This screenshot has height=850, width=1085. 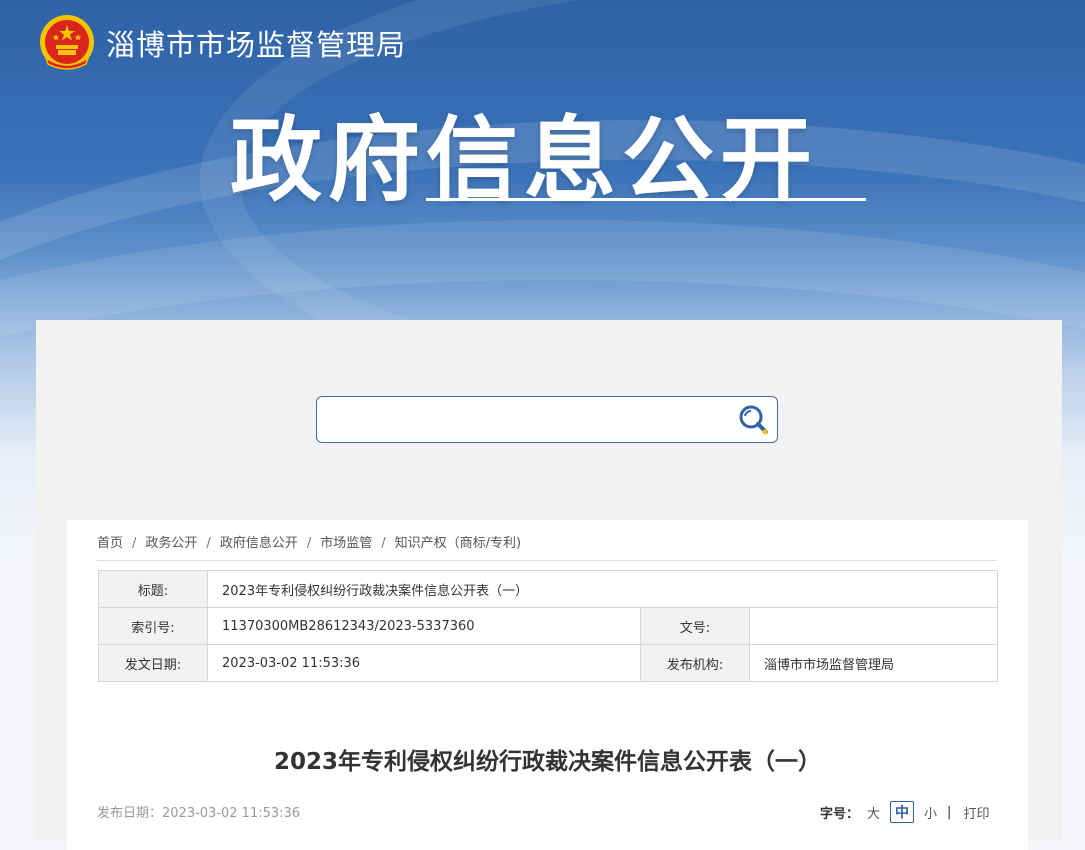 What do you see at coordinates (527, 420) in the screenshot?
I see `search-input` at bounding box center [527, 420].